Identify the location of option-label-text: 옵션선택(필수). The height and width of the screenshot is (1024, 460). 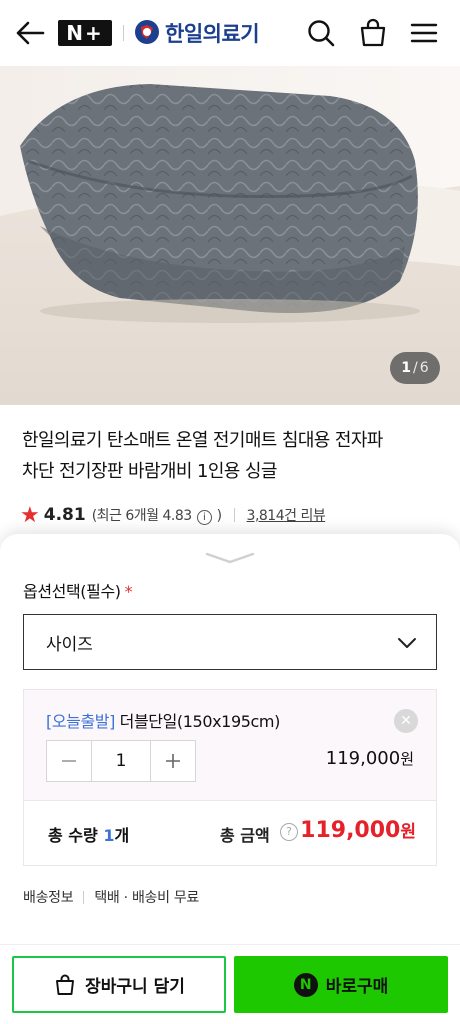
(72, 591).